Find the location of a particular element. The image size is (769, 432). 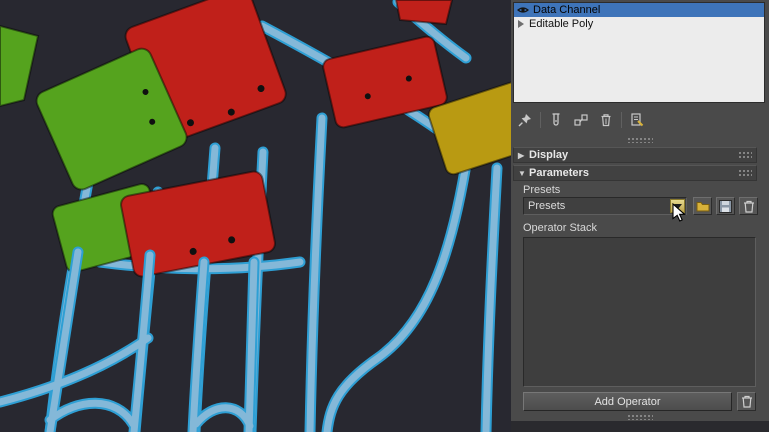

rollout-display: ▶ Display is located at coordinates (635, 155).